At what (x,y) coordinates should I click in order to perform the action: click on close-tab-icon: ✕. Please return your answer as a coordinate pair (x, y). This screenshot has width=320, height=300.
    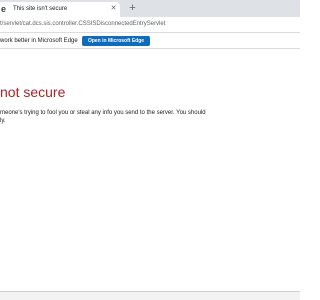
    Looking at the image, I should click on (113, 9).